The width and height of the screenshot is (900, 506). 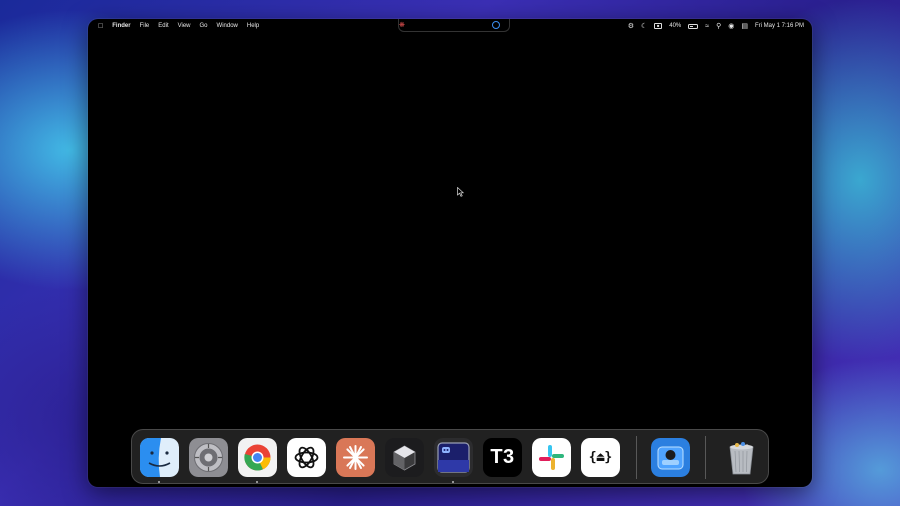 I want to click on trash-icon, so click(x=741, y=458).